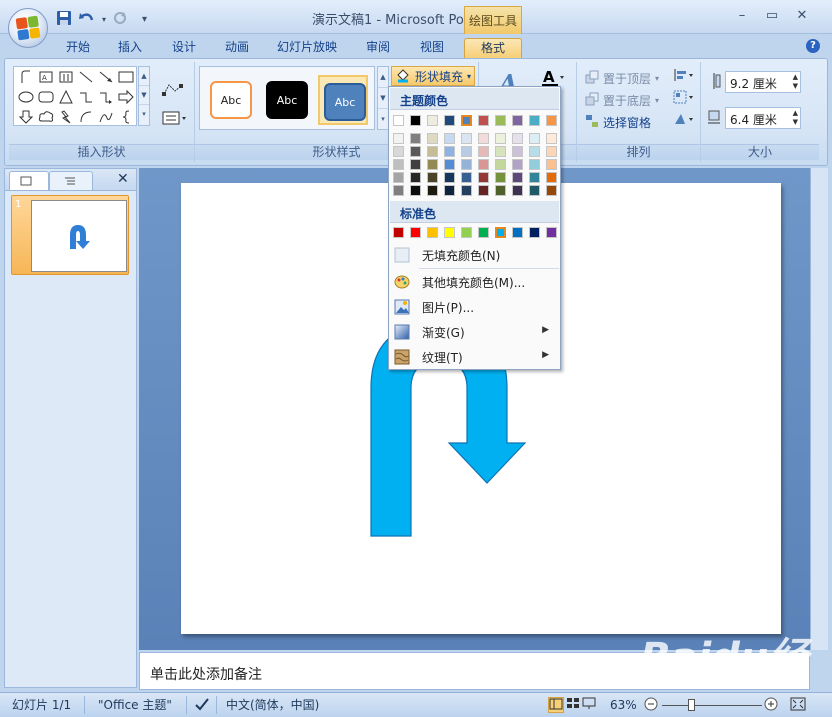 The height and width of the screenshot is (717, 832). What do you see at coordinates (46, 97) in the screenshot?
I see `rounded-rectangle-icon` at bounding box center [46, 97].